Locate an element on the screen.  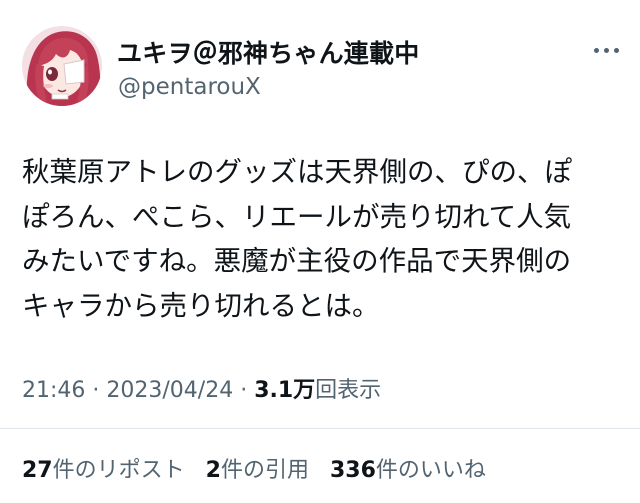
likes-label: 件のいいね is located at coordinates (430, 470).